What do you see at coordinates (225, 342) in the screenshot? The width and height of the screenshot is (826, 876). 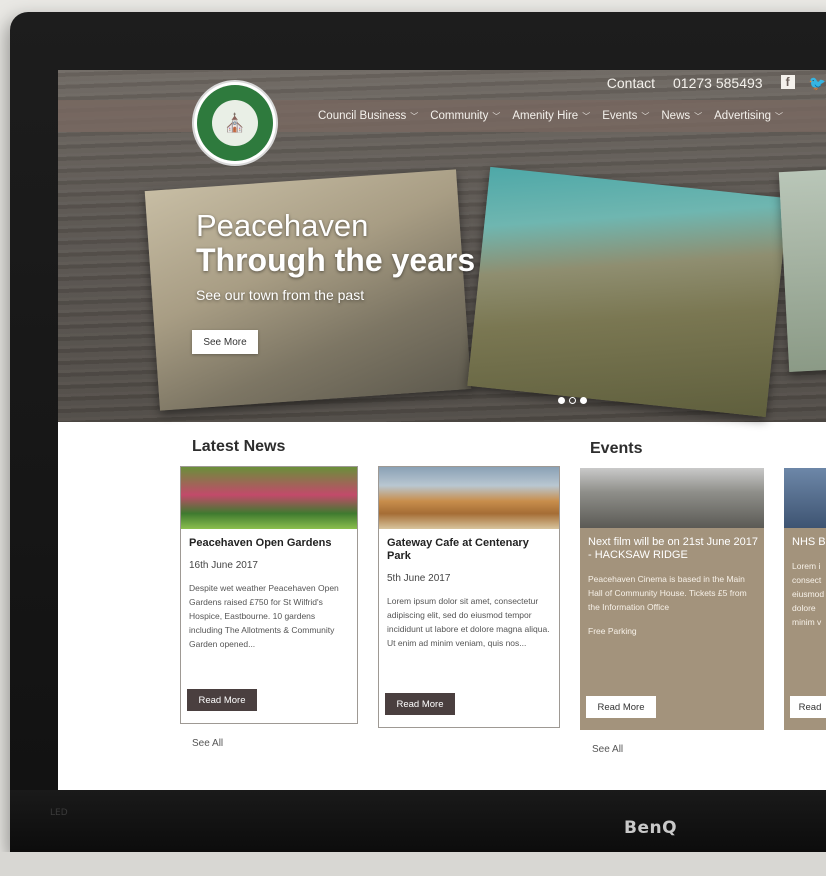 I see `see-more-button: See More` at bounding box center [225, 342].